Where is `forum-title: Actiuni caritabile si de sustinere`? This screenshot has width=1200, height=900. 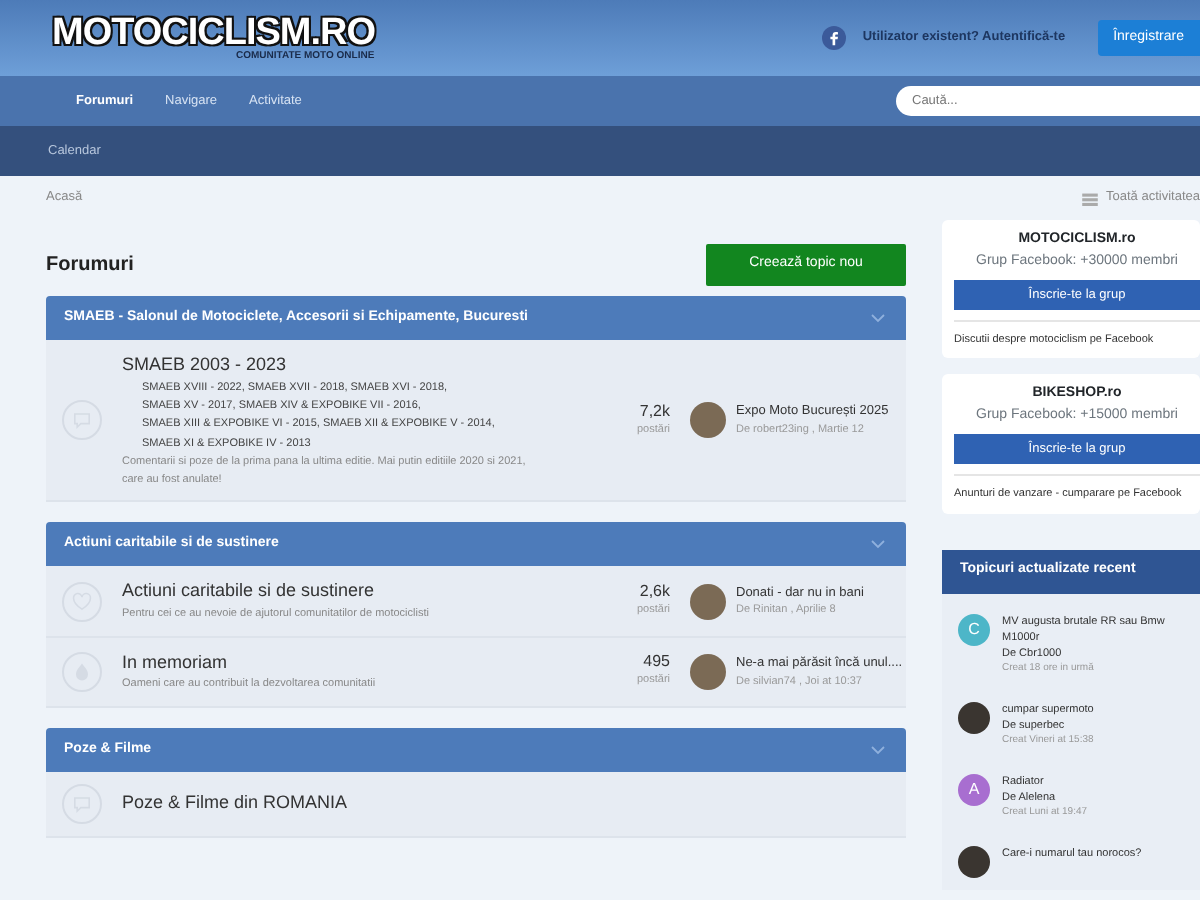
forum-title: Actiuni caritabile si de sustinere is located at coordinates (332, 592).